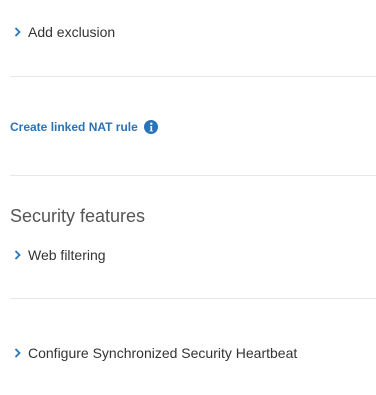 This screenshot has width=376, height=395. Describe the element at coordinates (67, 255) in the screenshot. I see `web-filtering-label: Web filtering` at that location.